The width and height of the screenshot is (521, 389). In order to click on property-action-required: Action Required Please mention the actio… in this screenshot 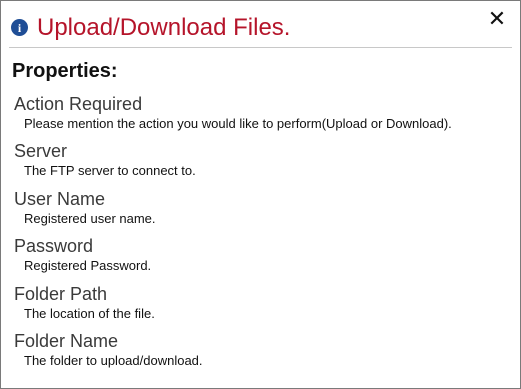, I will do `click(264, 116)`.